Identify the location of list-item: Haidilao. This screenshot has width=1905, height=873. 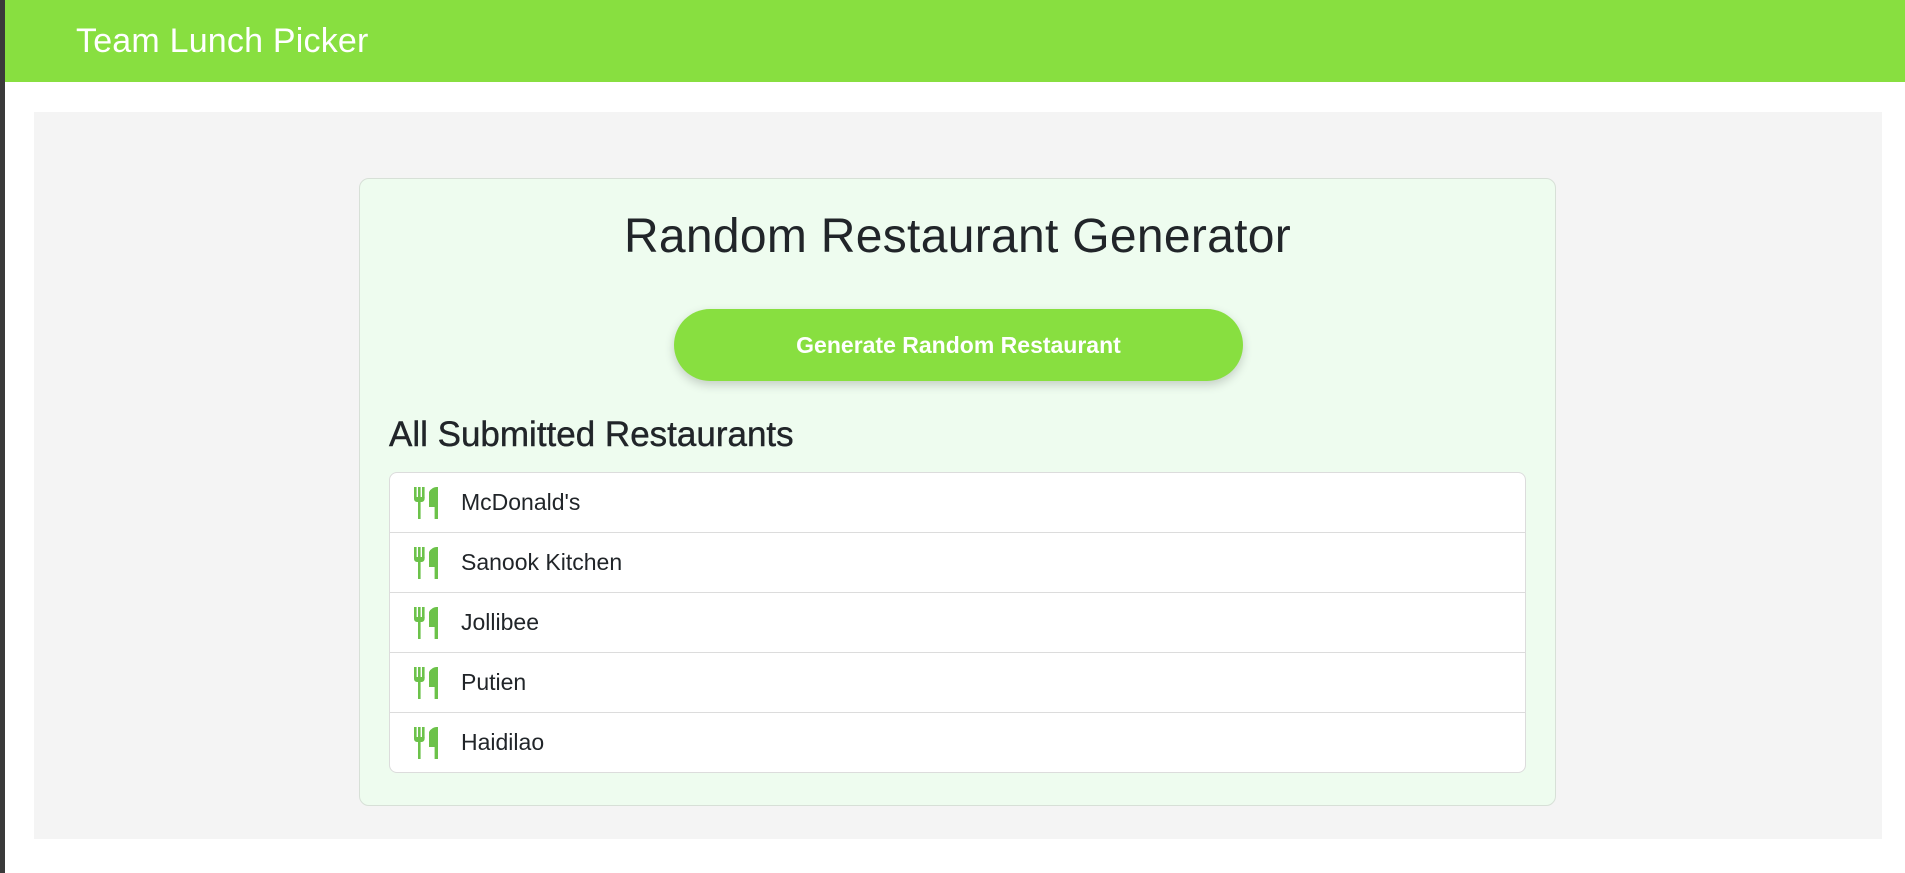
(957, 742).